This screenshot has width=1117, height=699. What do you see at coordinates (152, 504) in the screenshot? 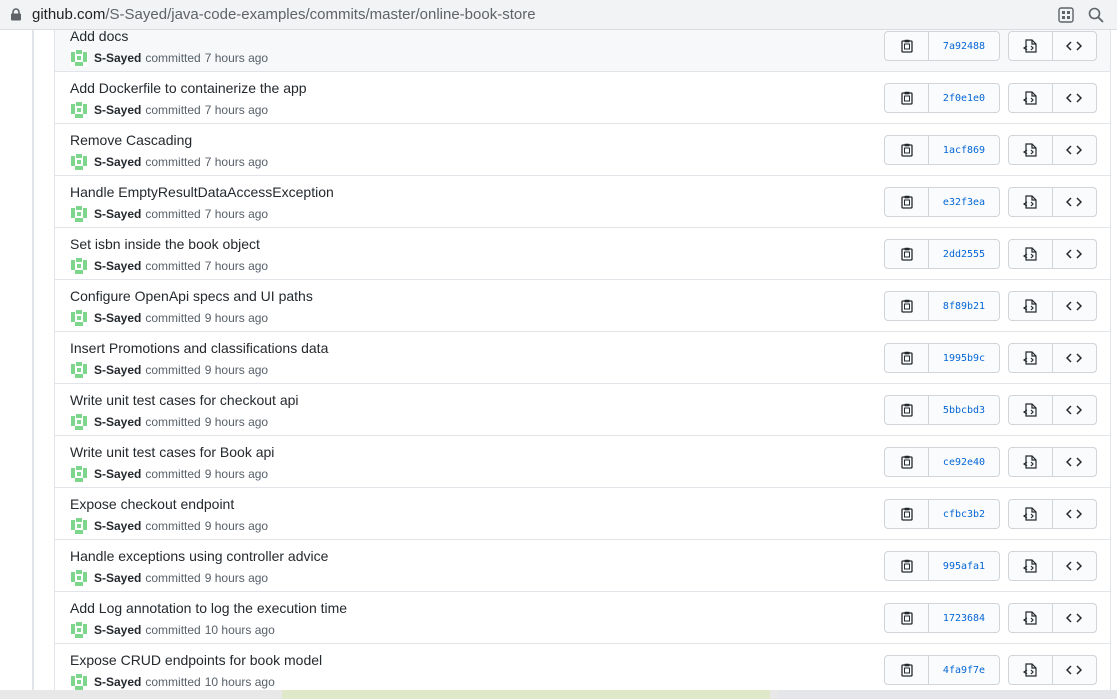
I see `commit-message: Expose checkout endpoint` at bounding box center [152, 504].